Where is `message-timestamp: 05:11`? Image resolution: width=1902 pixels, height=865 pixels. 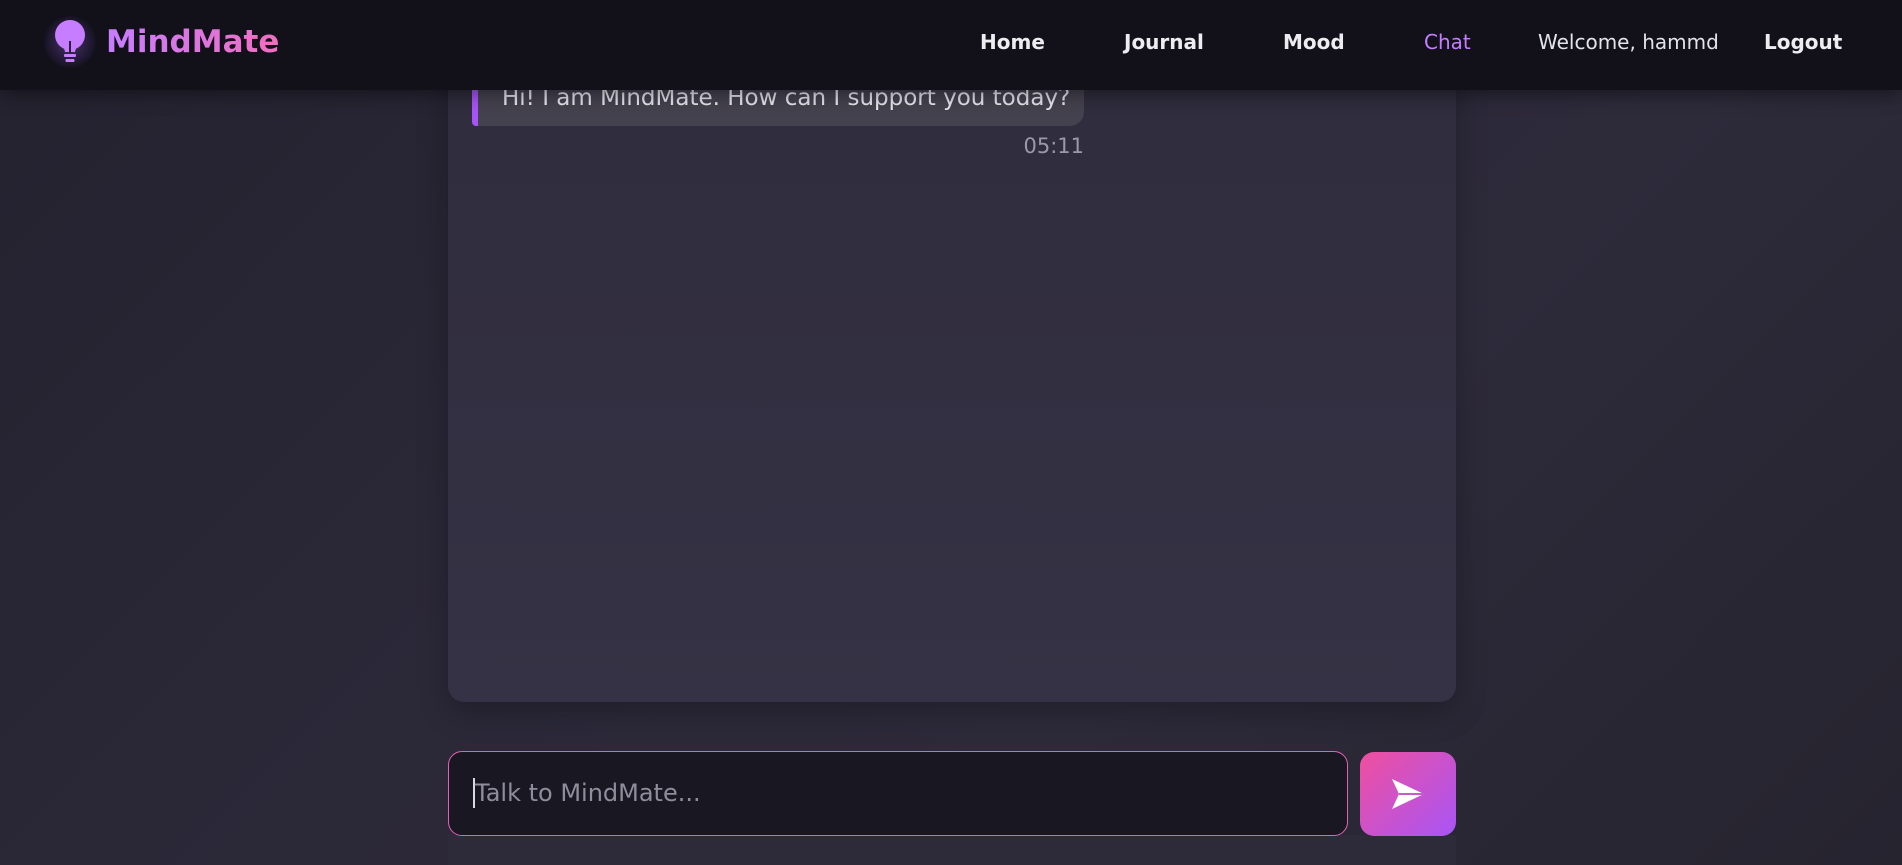 message-timestamp: 05:11 is located at coordinates (1053, 146).